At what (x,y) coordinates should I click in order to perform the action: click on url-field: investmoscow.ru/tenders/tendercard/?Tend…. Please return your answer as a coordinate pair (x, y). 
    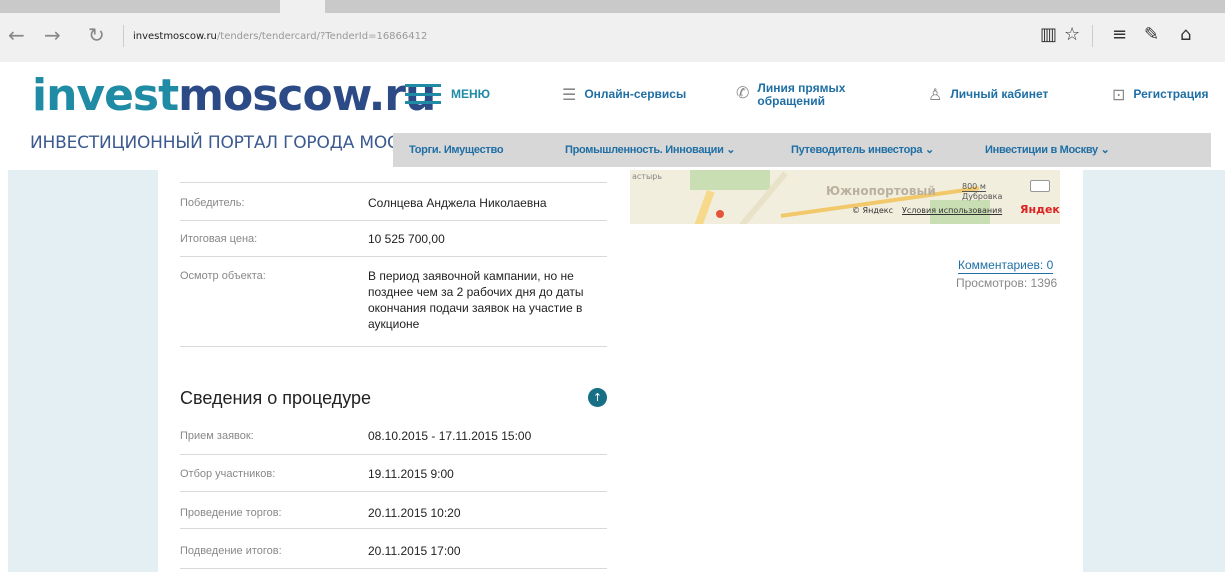
    Looking at the image, I should click on (280, 37).